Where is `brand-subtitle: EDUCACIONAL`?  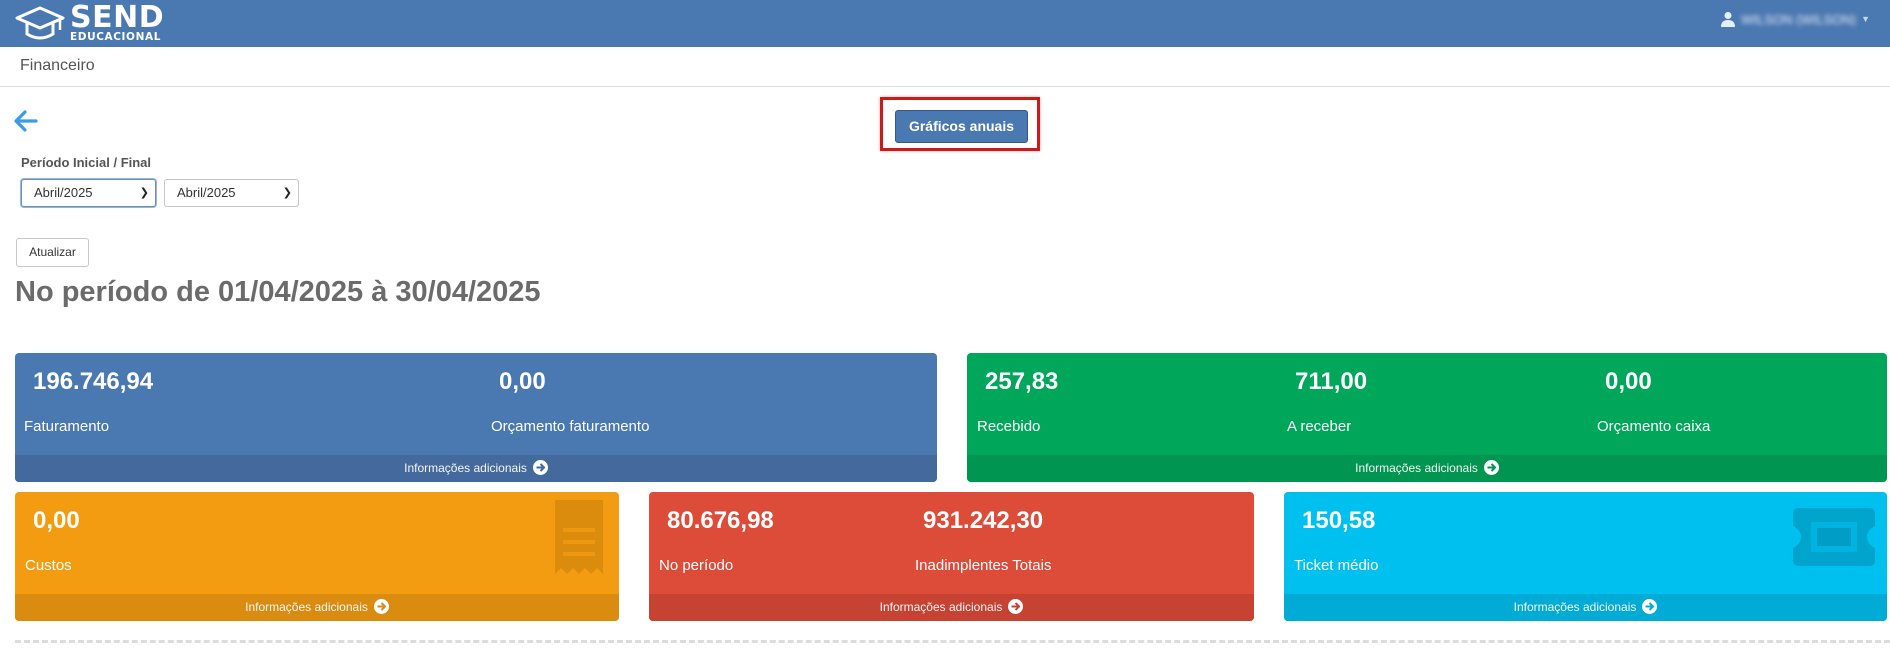 brand-subtitle: EDUCACIONAL is located at coordinates (115, 37).